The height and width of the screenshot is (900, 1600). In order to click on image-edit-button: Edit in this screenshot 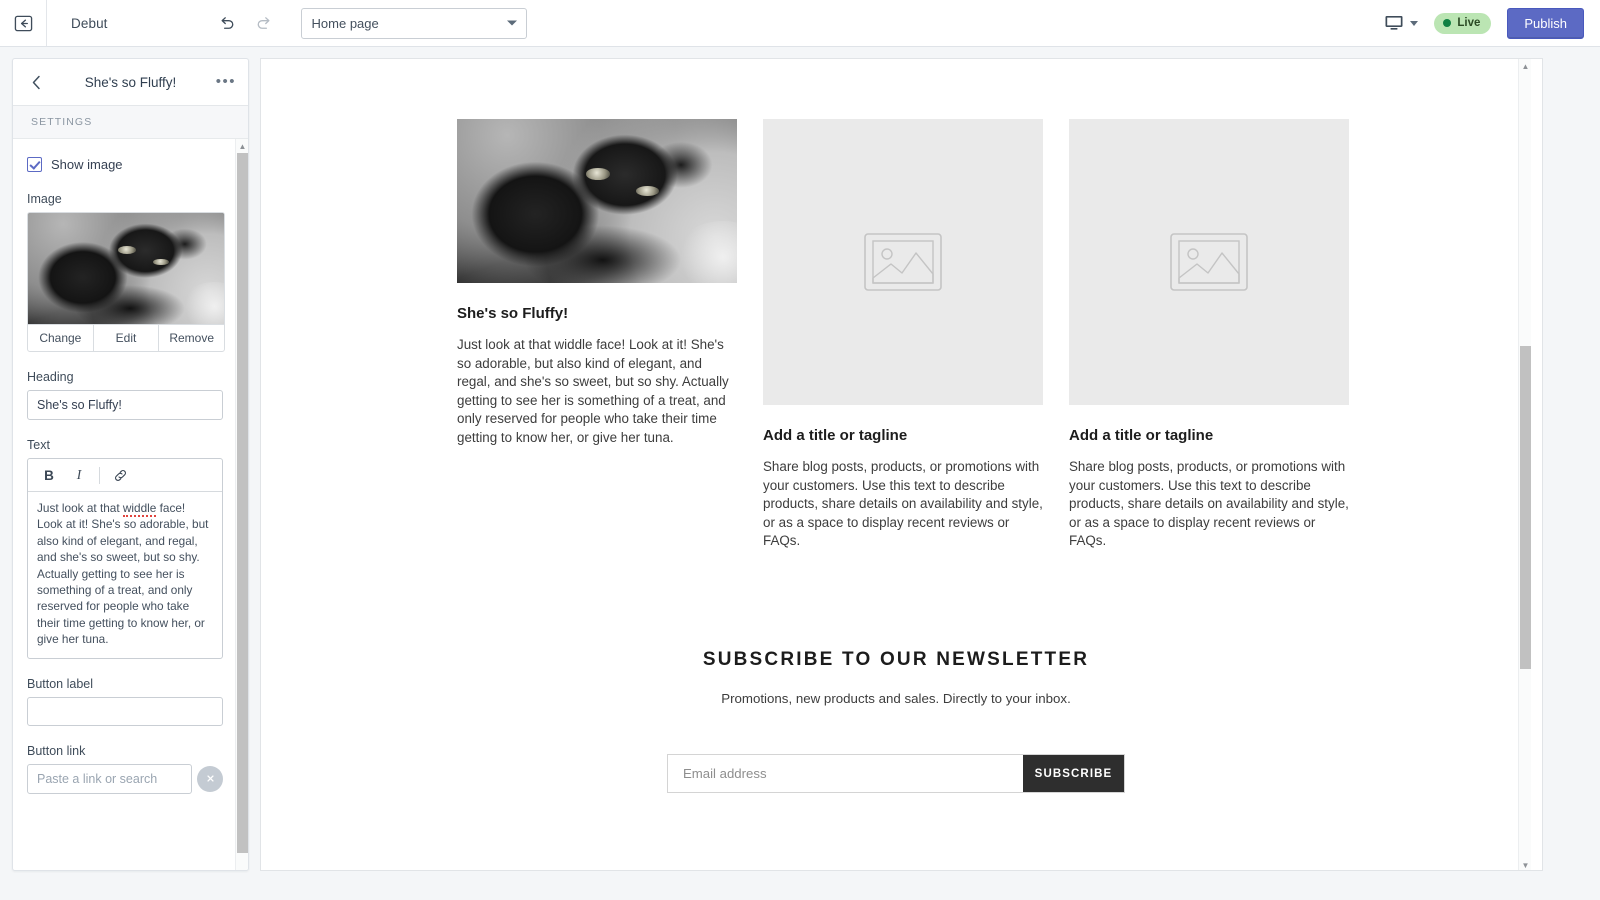, I will do `click(127, 338)`.